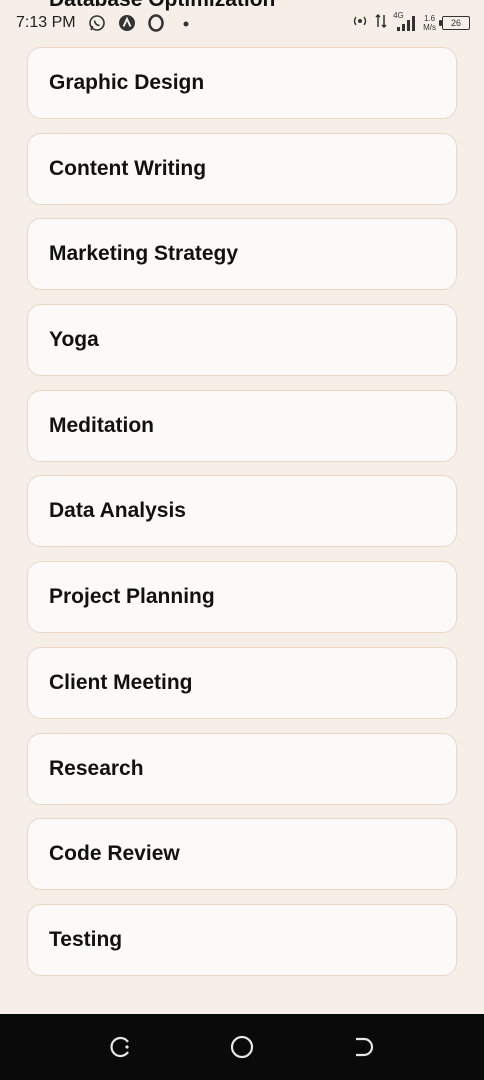  Describe the element at coordinates (242, 768) in the screenshot. I see `list-item: Research` at that location.